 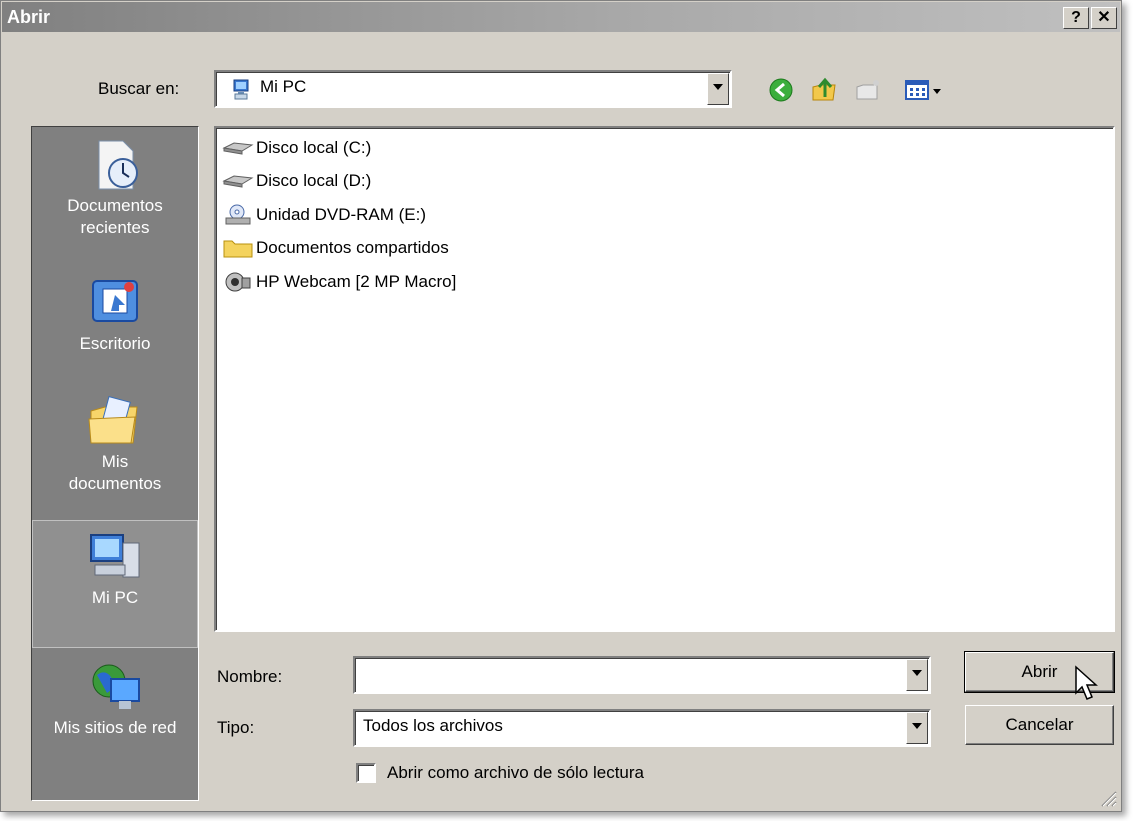 I want to click on readonly-checkbox, so click(x=366, y=773).